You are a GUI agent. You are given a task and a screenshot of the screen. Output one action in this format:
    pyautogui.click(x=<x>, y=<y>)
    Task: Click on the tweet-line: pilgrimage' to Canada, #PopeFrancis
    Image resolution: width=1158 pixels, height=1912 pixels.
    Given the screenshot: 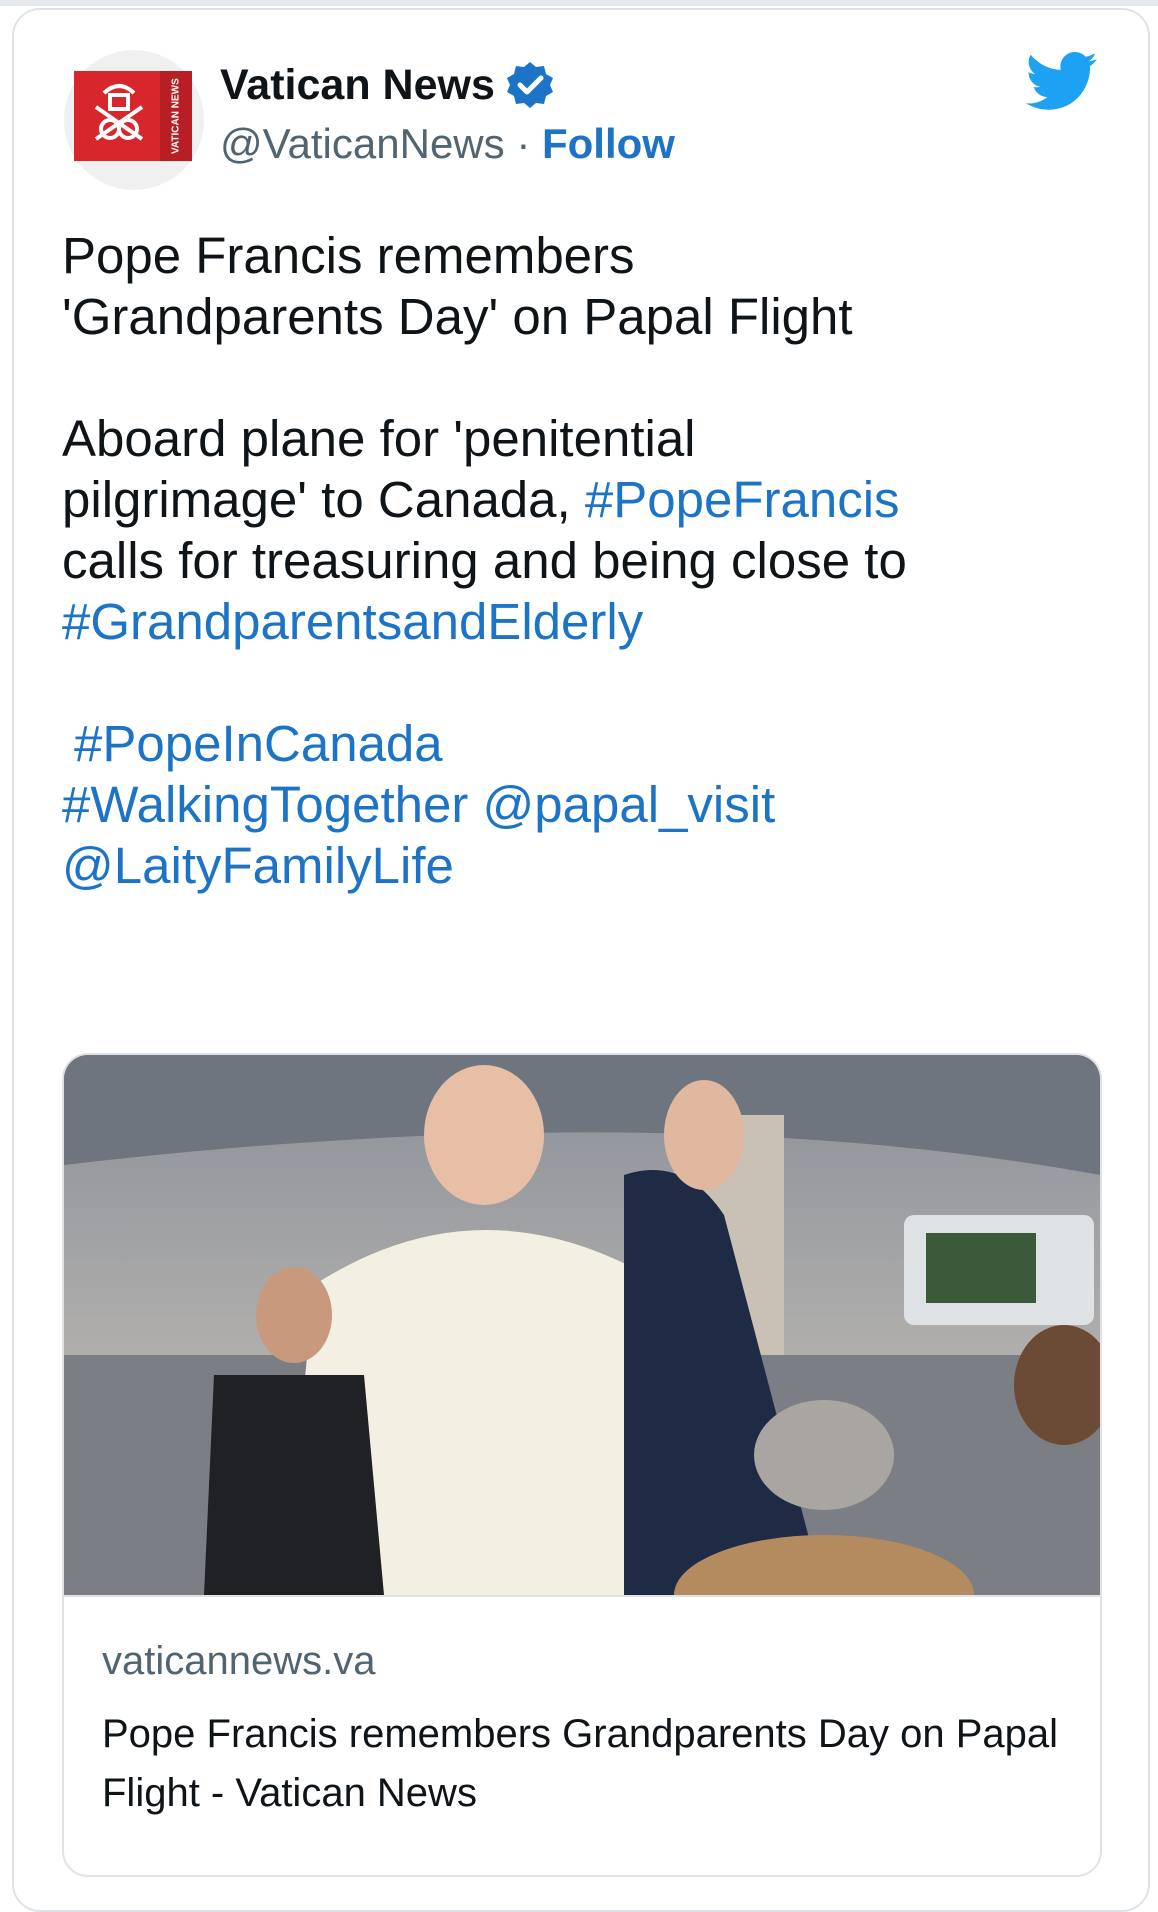 What is the action you would take?
    pyautogui.click(x=592, y=499)
    